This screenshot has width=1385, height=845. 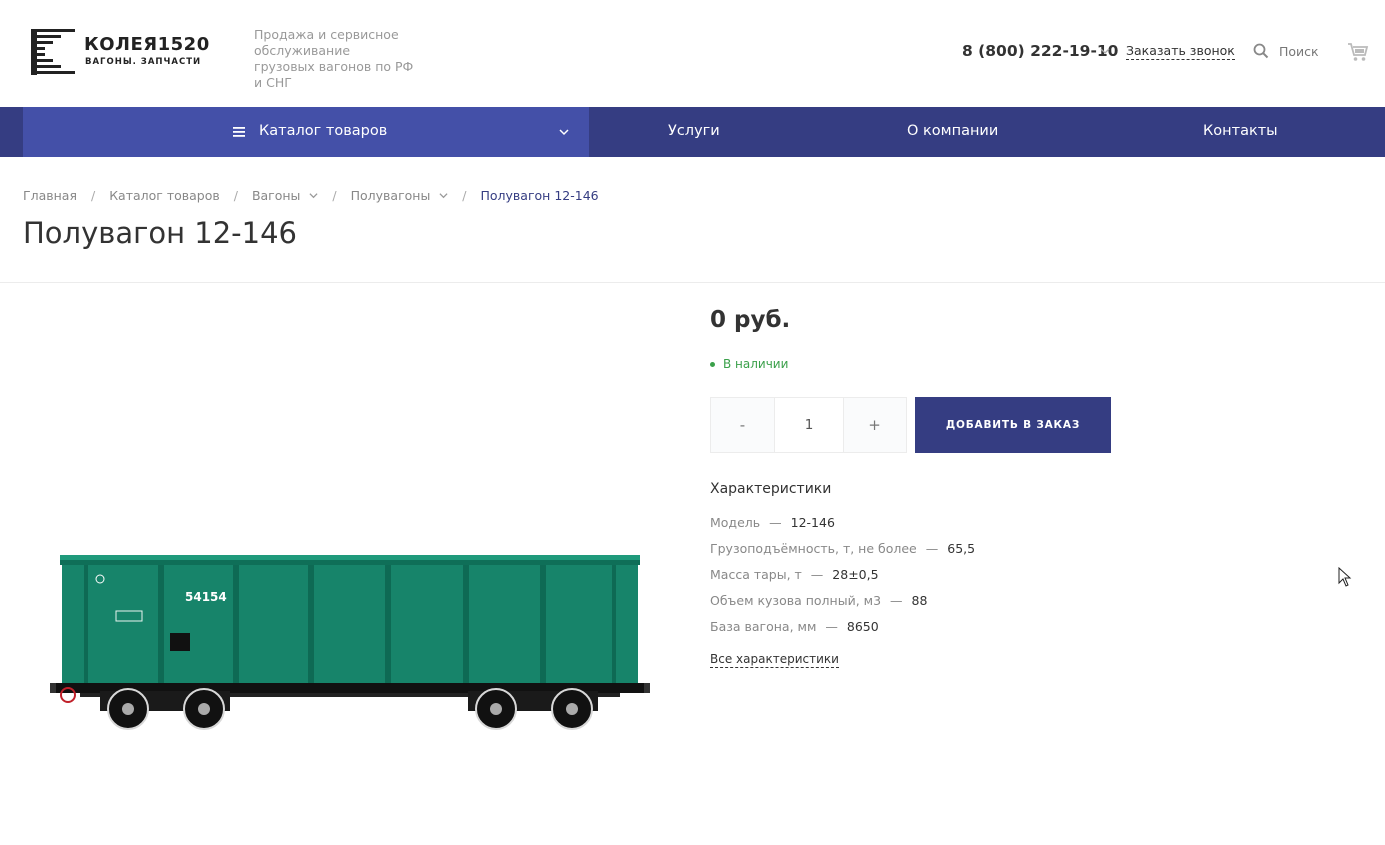 What do you see at coordinates (276, 195) in the screenshot?
I see `breadcrumb-item-wagons: Вагоны` at bounding box center [276, 195].